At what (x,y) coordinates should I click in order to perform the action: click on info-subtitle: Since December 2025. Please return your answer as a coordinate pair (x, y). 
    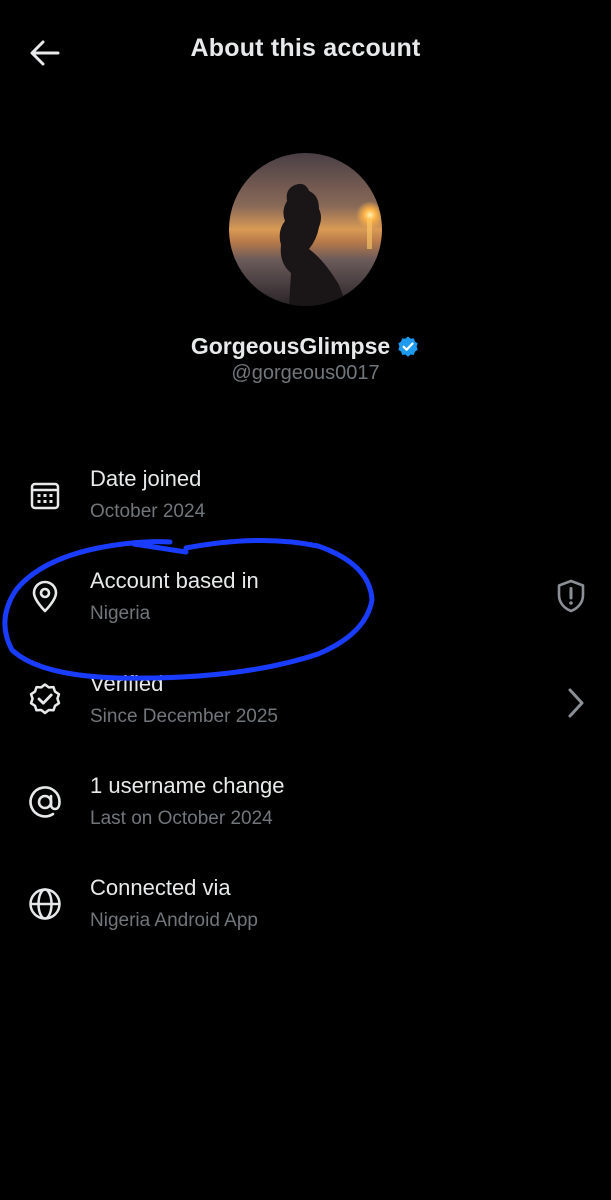
    Looking at the image, I should click on (184, 716).